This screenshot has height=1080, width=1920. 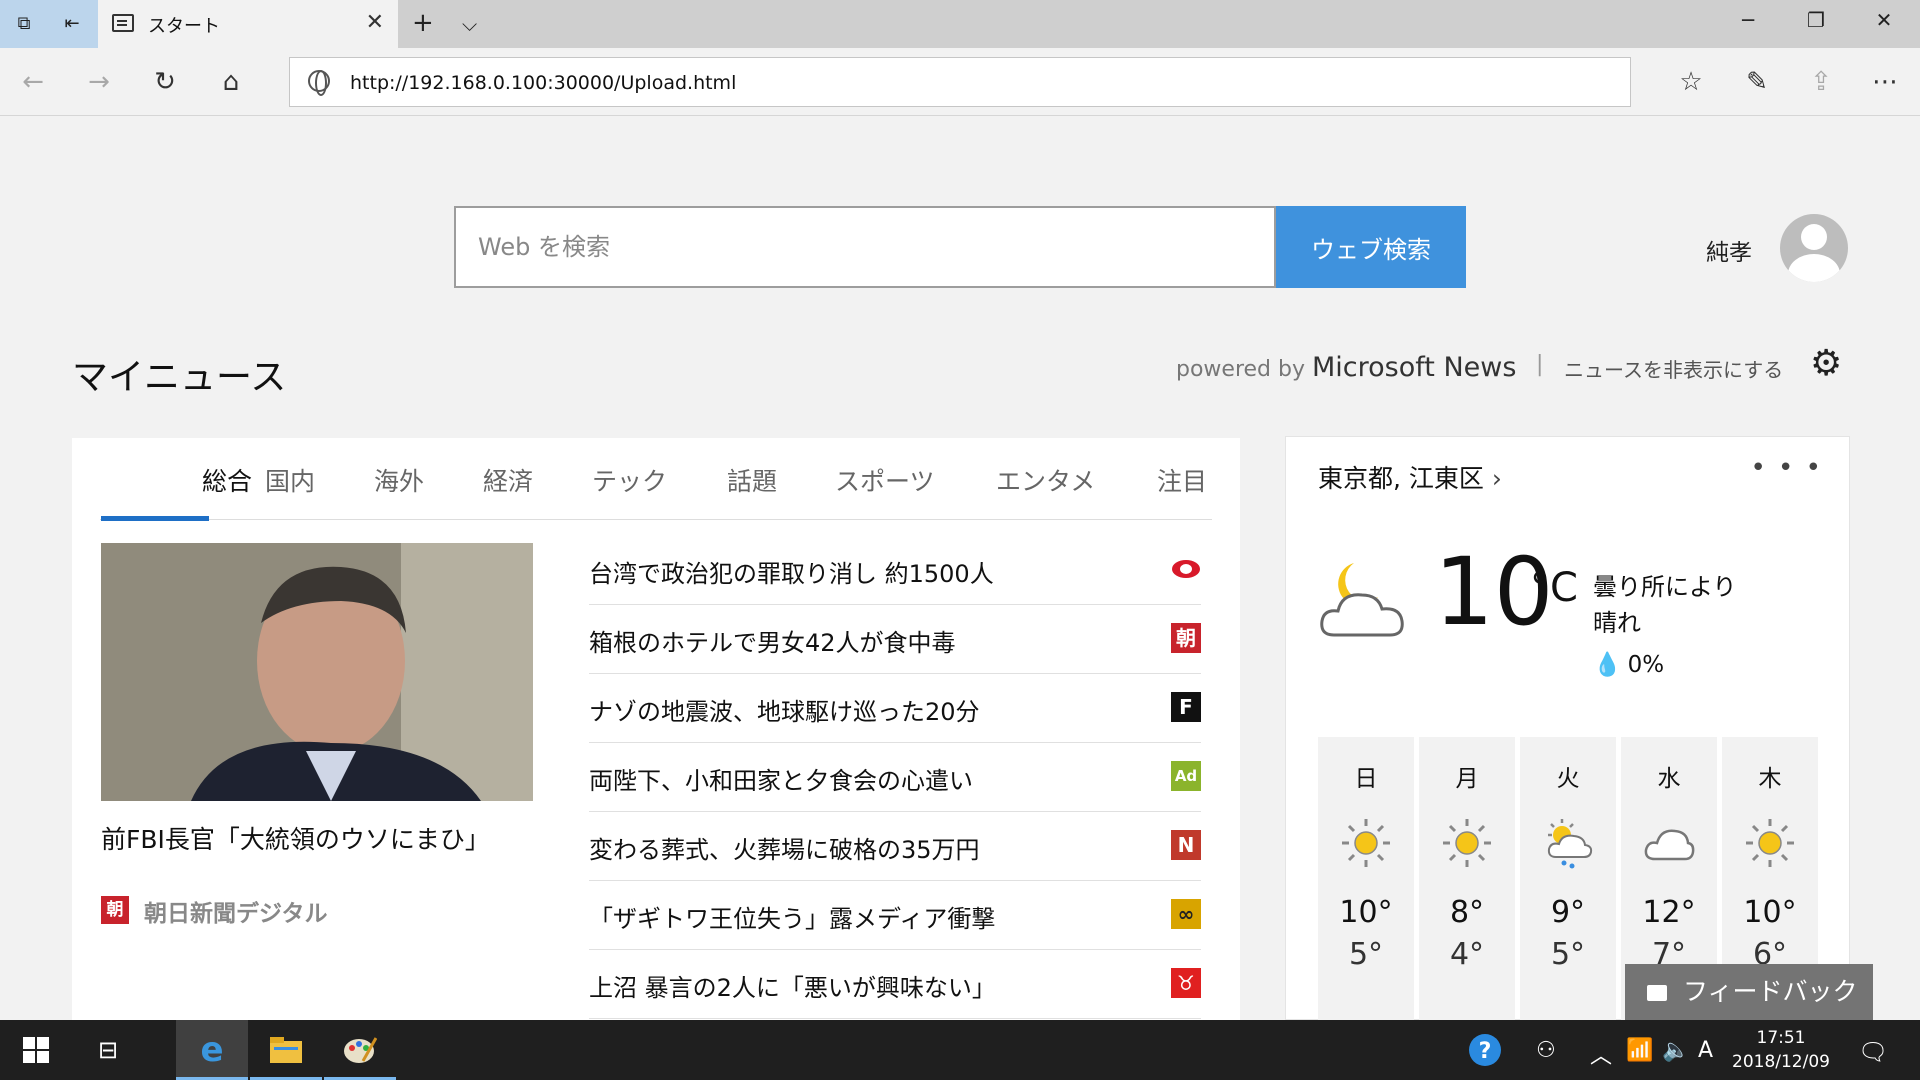 What do you see at coordinates (1669, 912) in the screenshot?
I see `forecast-high: 12°` at bounding box center [1669, 912].